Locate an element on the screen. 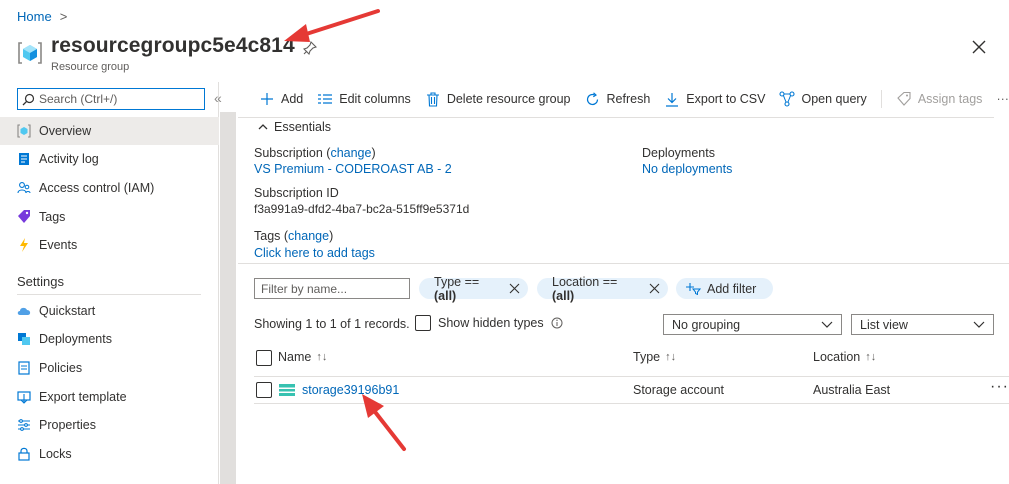 The width and height of the screenshot is (1009, 484). toolbar-separator is located at coordinates (881, 99).